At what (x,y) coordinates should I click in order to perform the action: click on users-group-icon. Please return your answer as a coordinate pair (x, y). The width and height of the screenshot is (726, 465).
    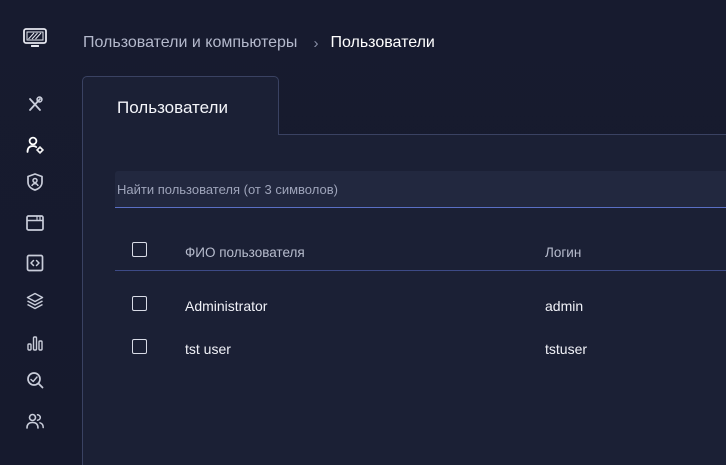
    Looking at the image, I should click on (35, 421).